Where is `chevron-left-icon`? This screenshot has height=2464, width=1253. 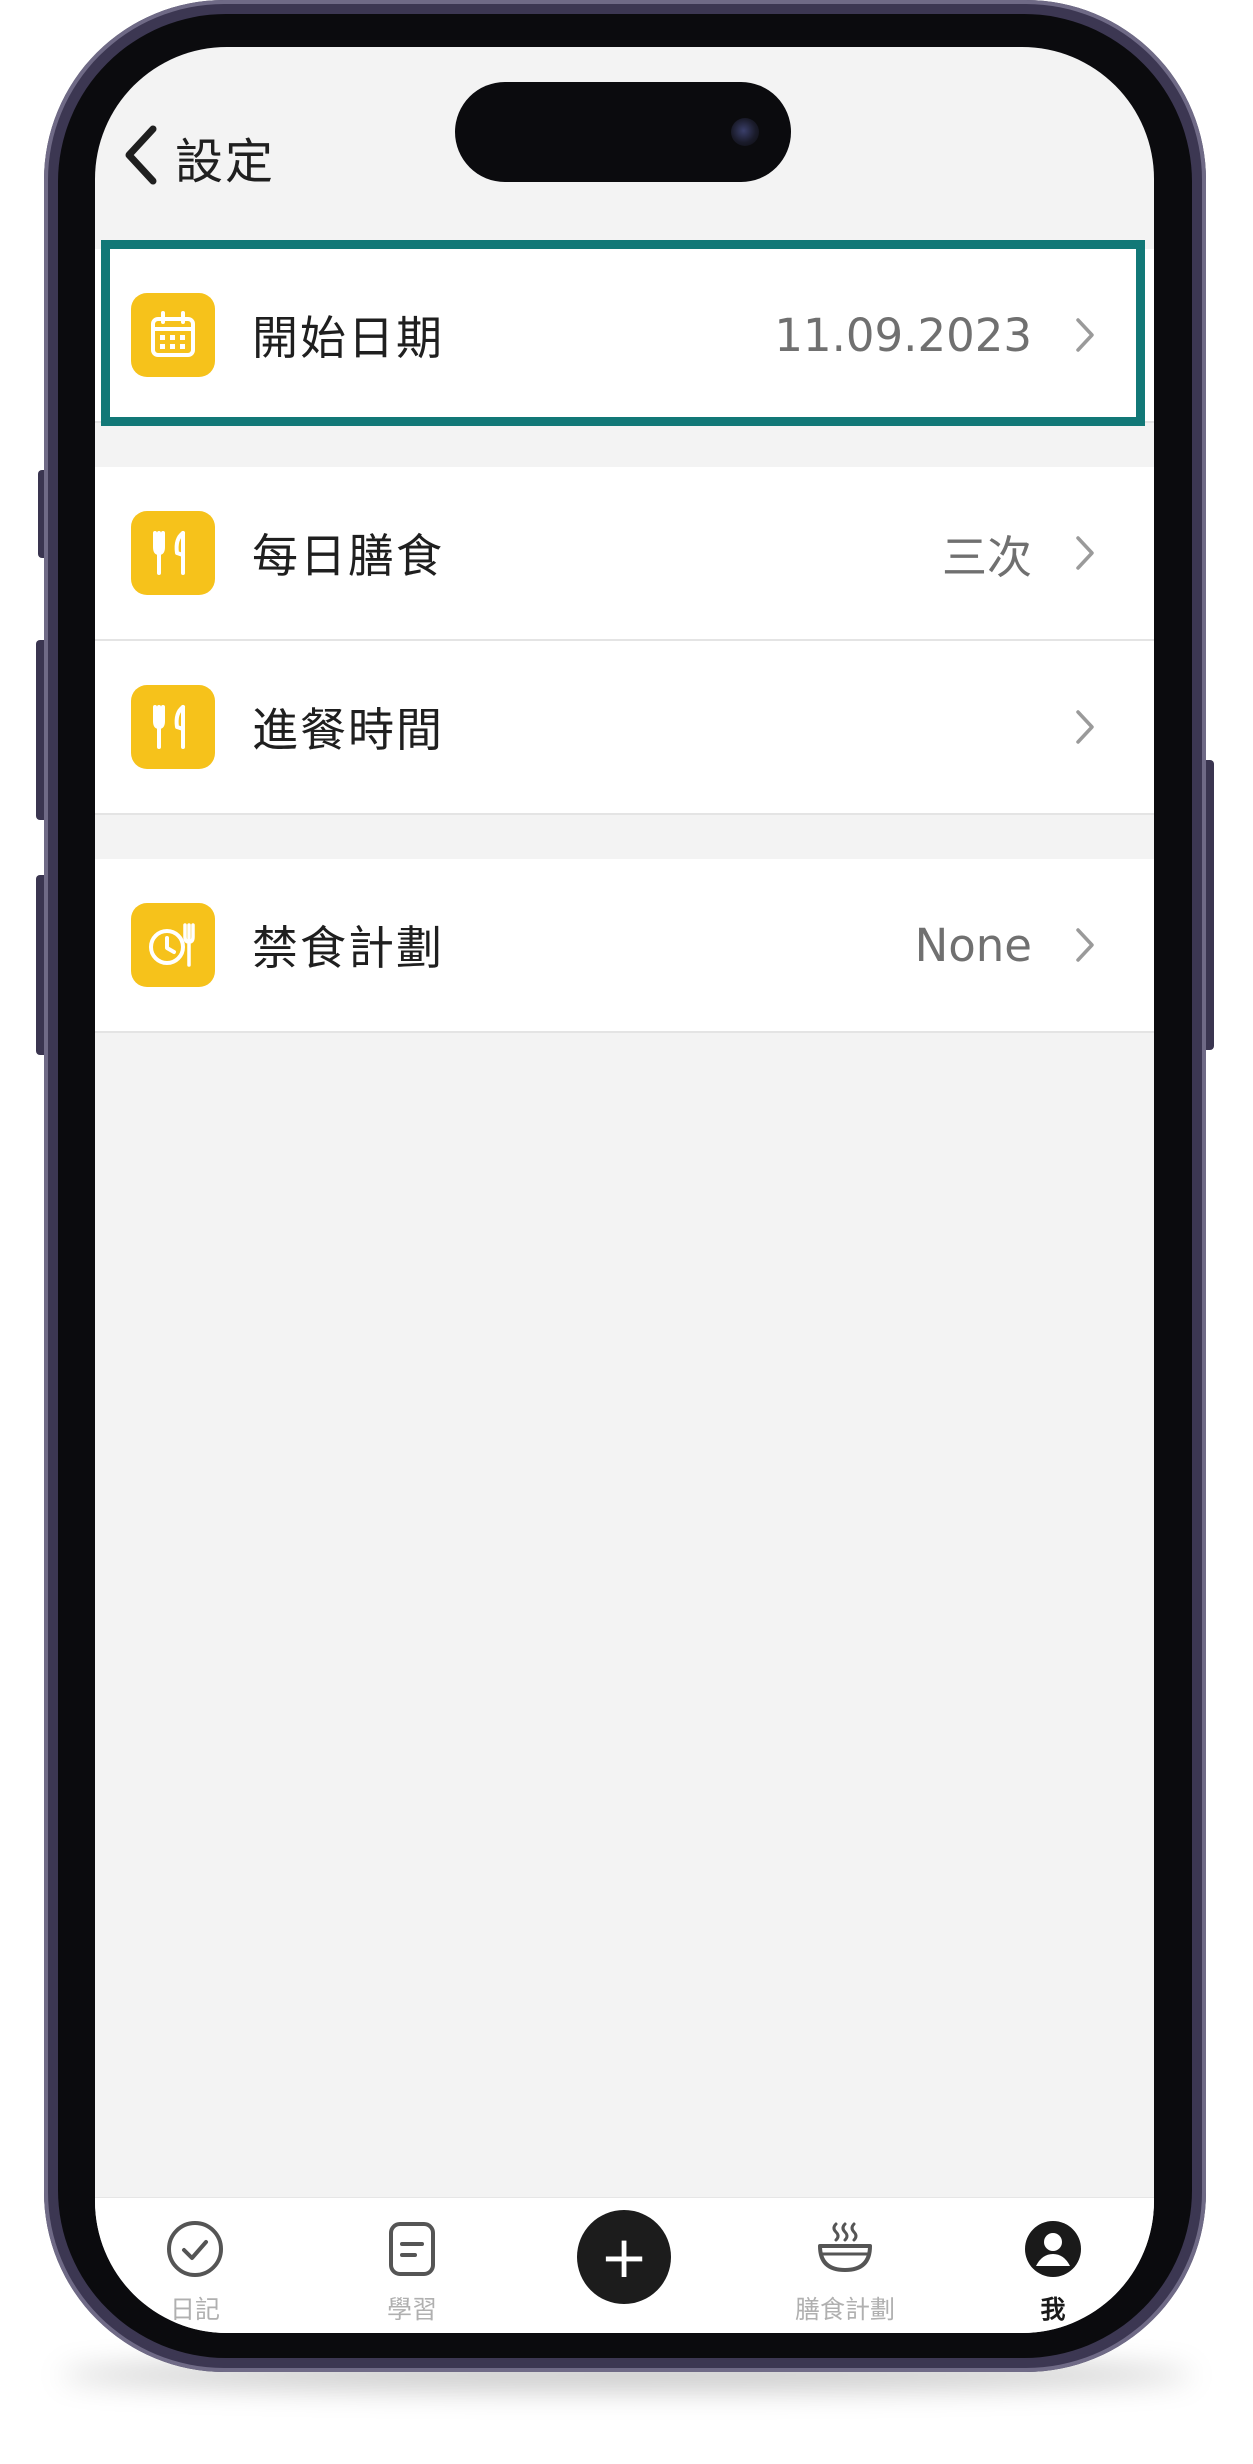
chevron-left-icon is located at coordinates (140, 157).